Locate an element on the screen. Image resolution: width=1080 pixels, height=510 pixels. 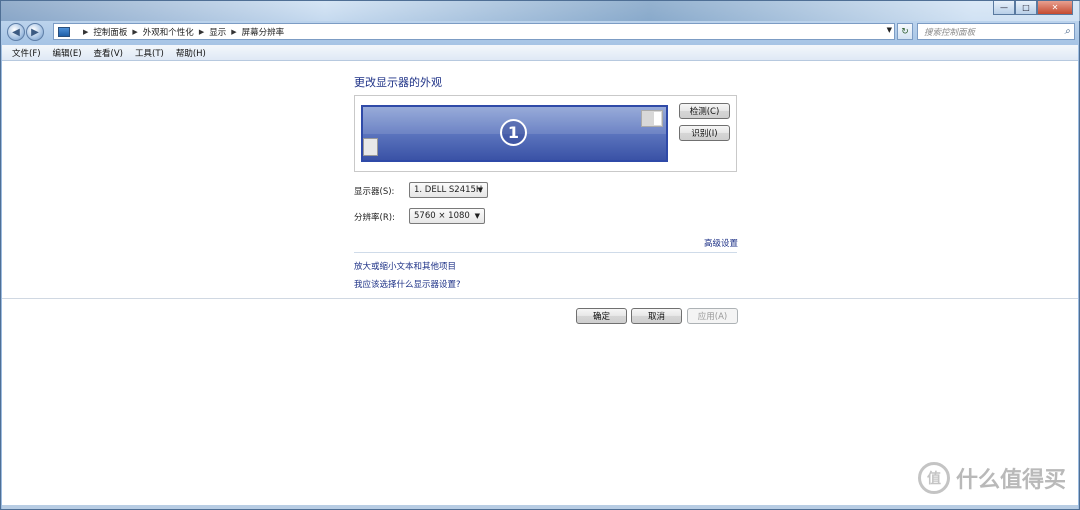
display-select-value: 1. DELL S2415H is located at coordinates (448, 190).